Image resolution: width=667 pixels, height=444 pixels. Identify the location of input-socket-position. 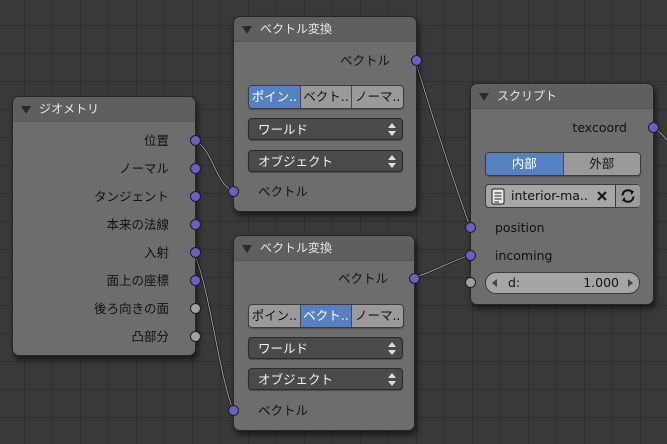
(470, 227).